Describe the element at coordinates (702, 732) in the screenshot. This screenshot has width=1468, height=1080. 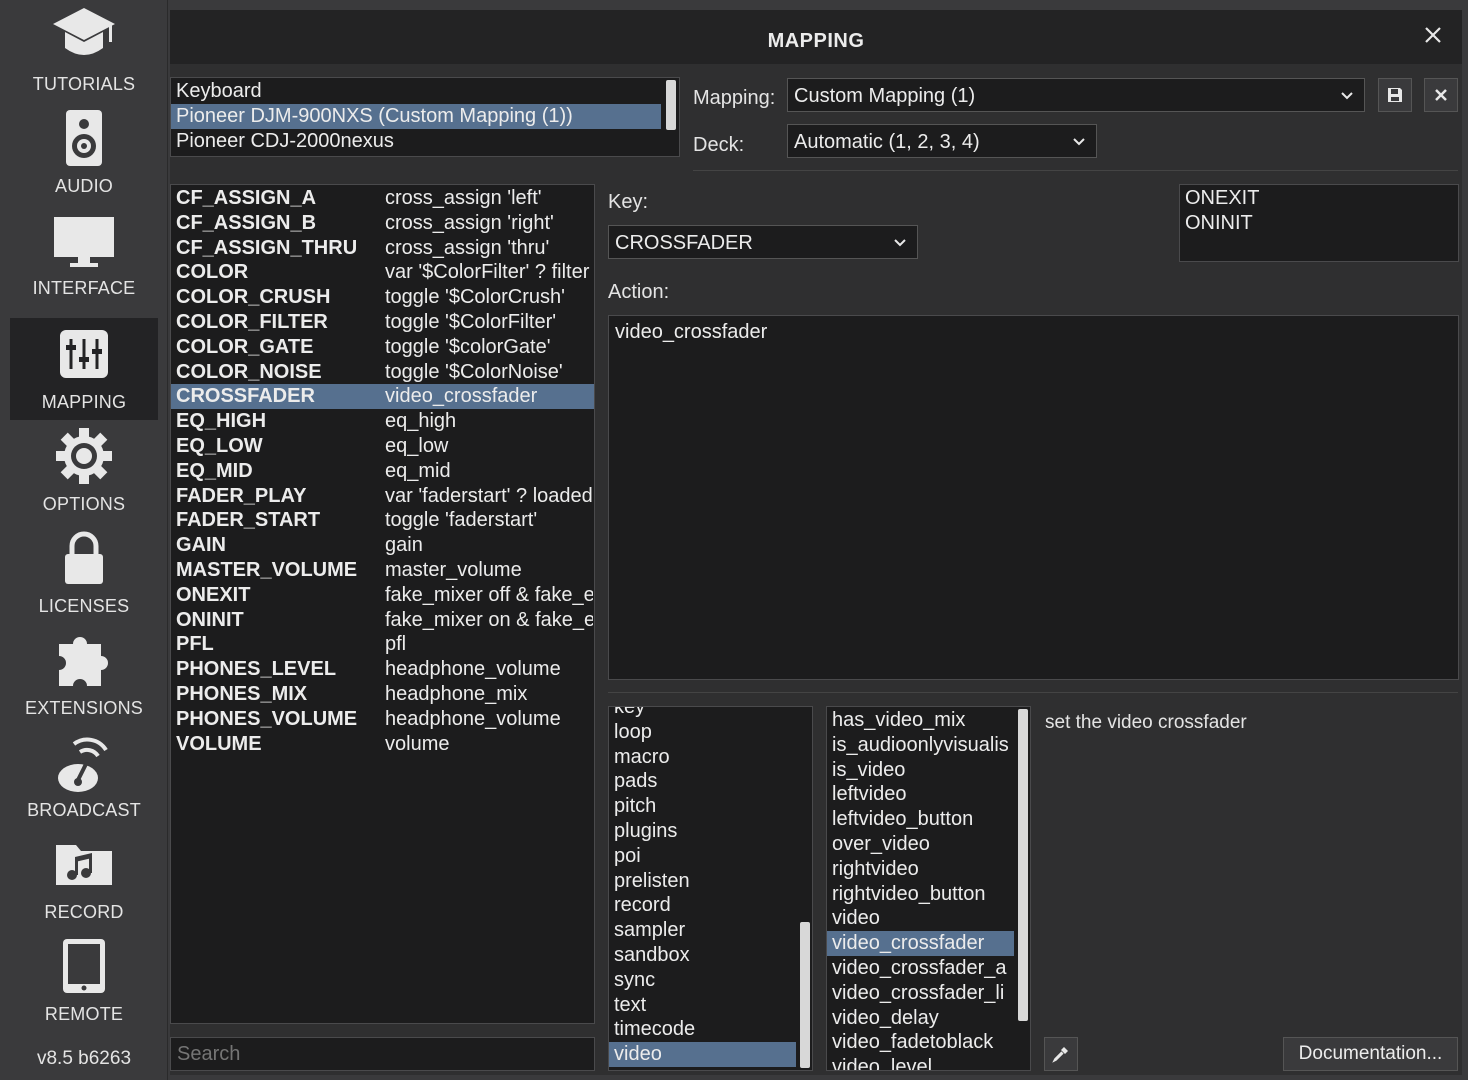
I see `category-item: loop` at that location.